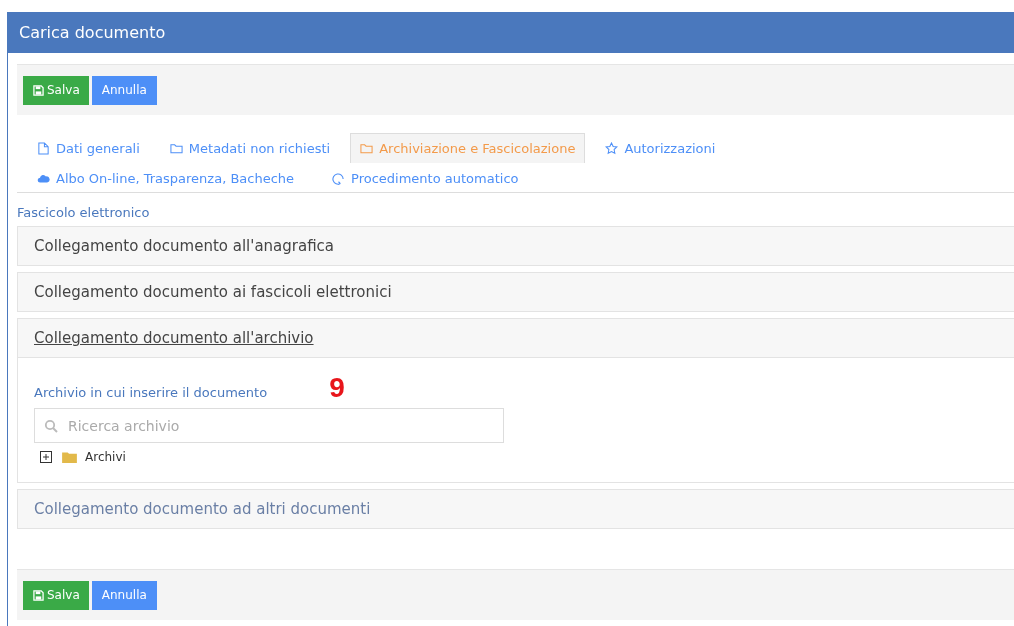 The width and height of the screenshot is (1014, 626). What do you see at coordinates (516, 338) in the screenshot?
I see `panel-header: Collegamento documento all'archivio` at bounding box center [516, 338].